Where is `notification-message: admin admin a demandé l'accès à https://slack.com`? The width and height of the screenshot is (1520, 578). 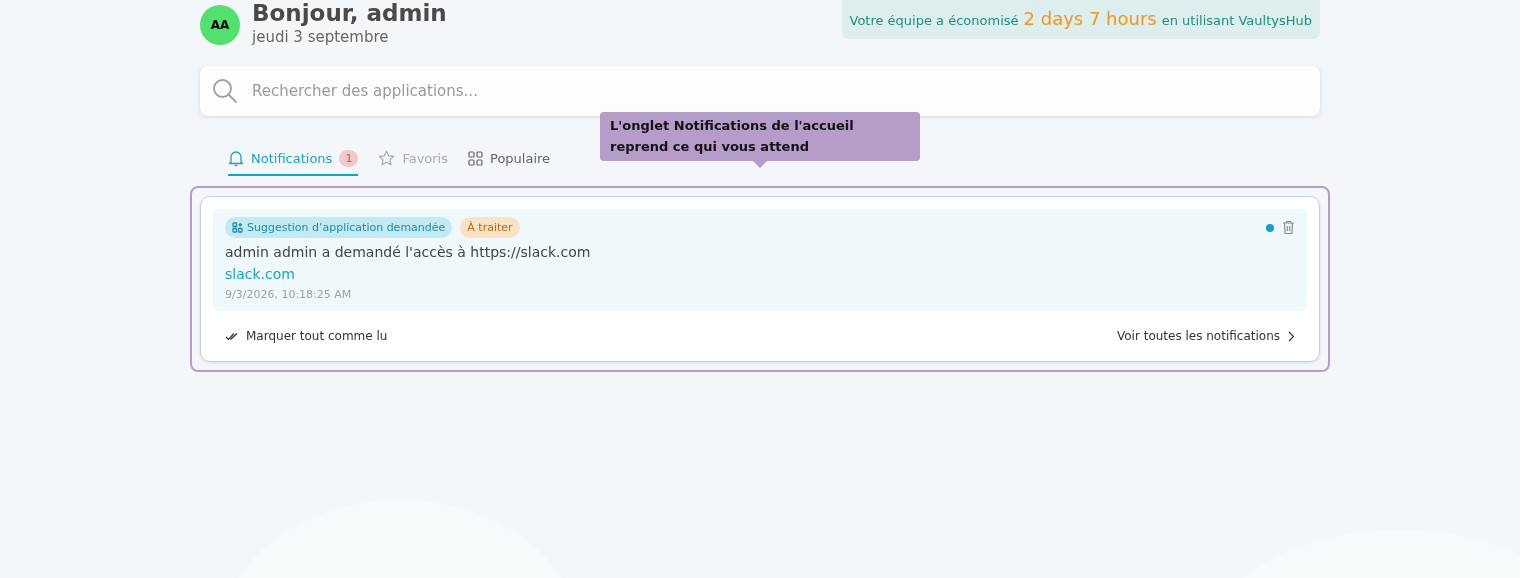
notification-message: admin admin a demandé l'accès à https://slack.com is located at coordinates (408, 252).